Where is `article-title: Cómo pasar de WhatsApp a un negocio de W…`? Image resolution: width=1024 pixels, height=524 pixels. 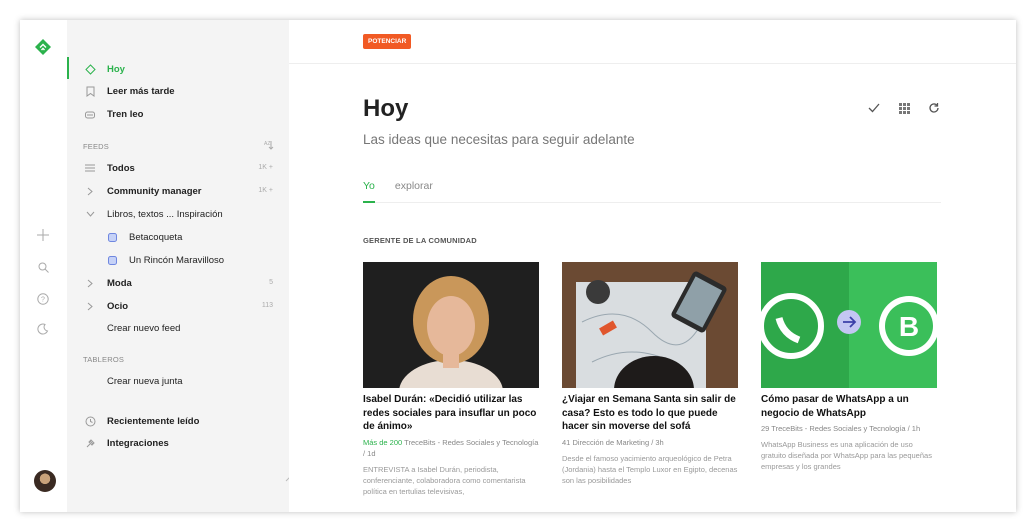
article-title: Cómo pasar de WhatsApp a un negocio de W… is located at coordinates (849, 406).